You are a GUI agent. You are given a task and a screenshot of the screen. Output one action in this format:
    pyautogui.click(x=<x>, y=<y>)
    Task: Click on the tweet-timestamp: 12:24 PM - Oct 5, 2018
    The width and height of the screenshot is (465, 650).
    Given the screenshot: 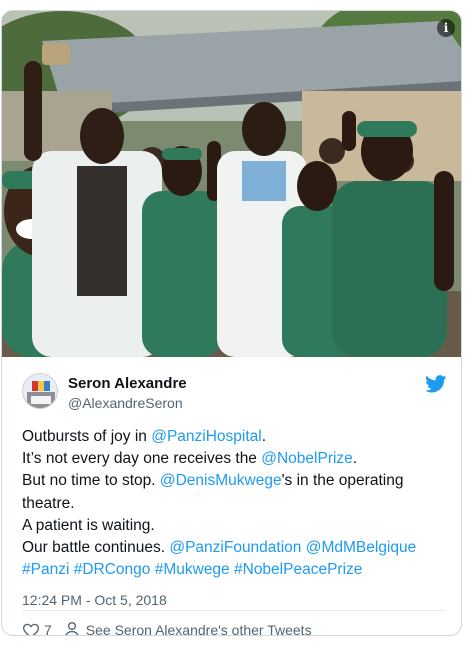 What is the action you would take?
    pyautogui.click(x=94, y=600)
    